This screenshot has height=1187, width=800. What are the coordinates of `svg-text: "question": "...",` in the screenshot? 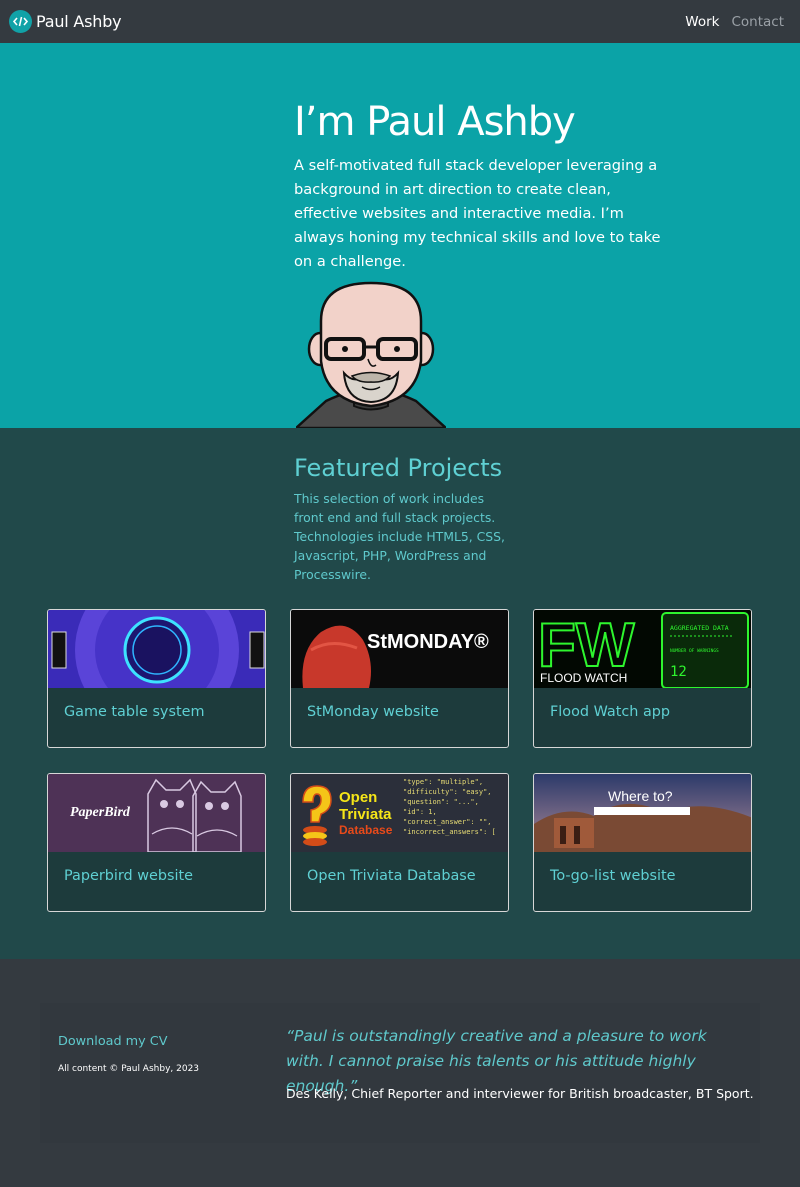 It's located at (441, 802).